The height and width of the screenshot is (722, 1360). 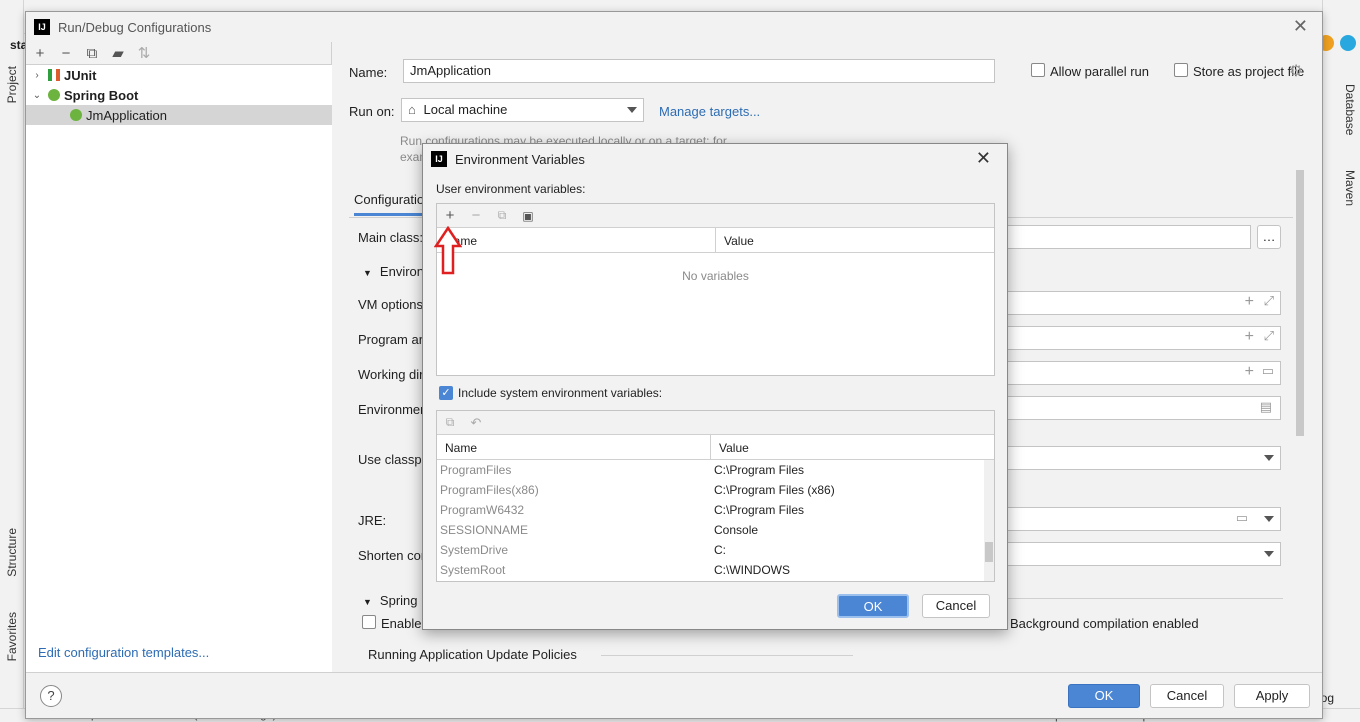 I want to click on chevron-down-icon, so click(x=1269, y=519).